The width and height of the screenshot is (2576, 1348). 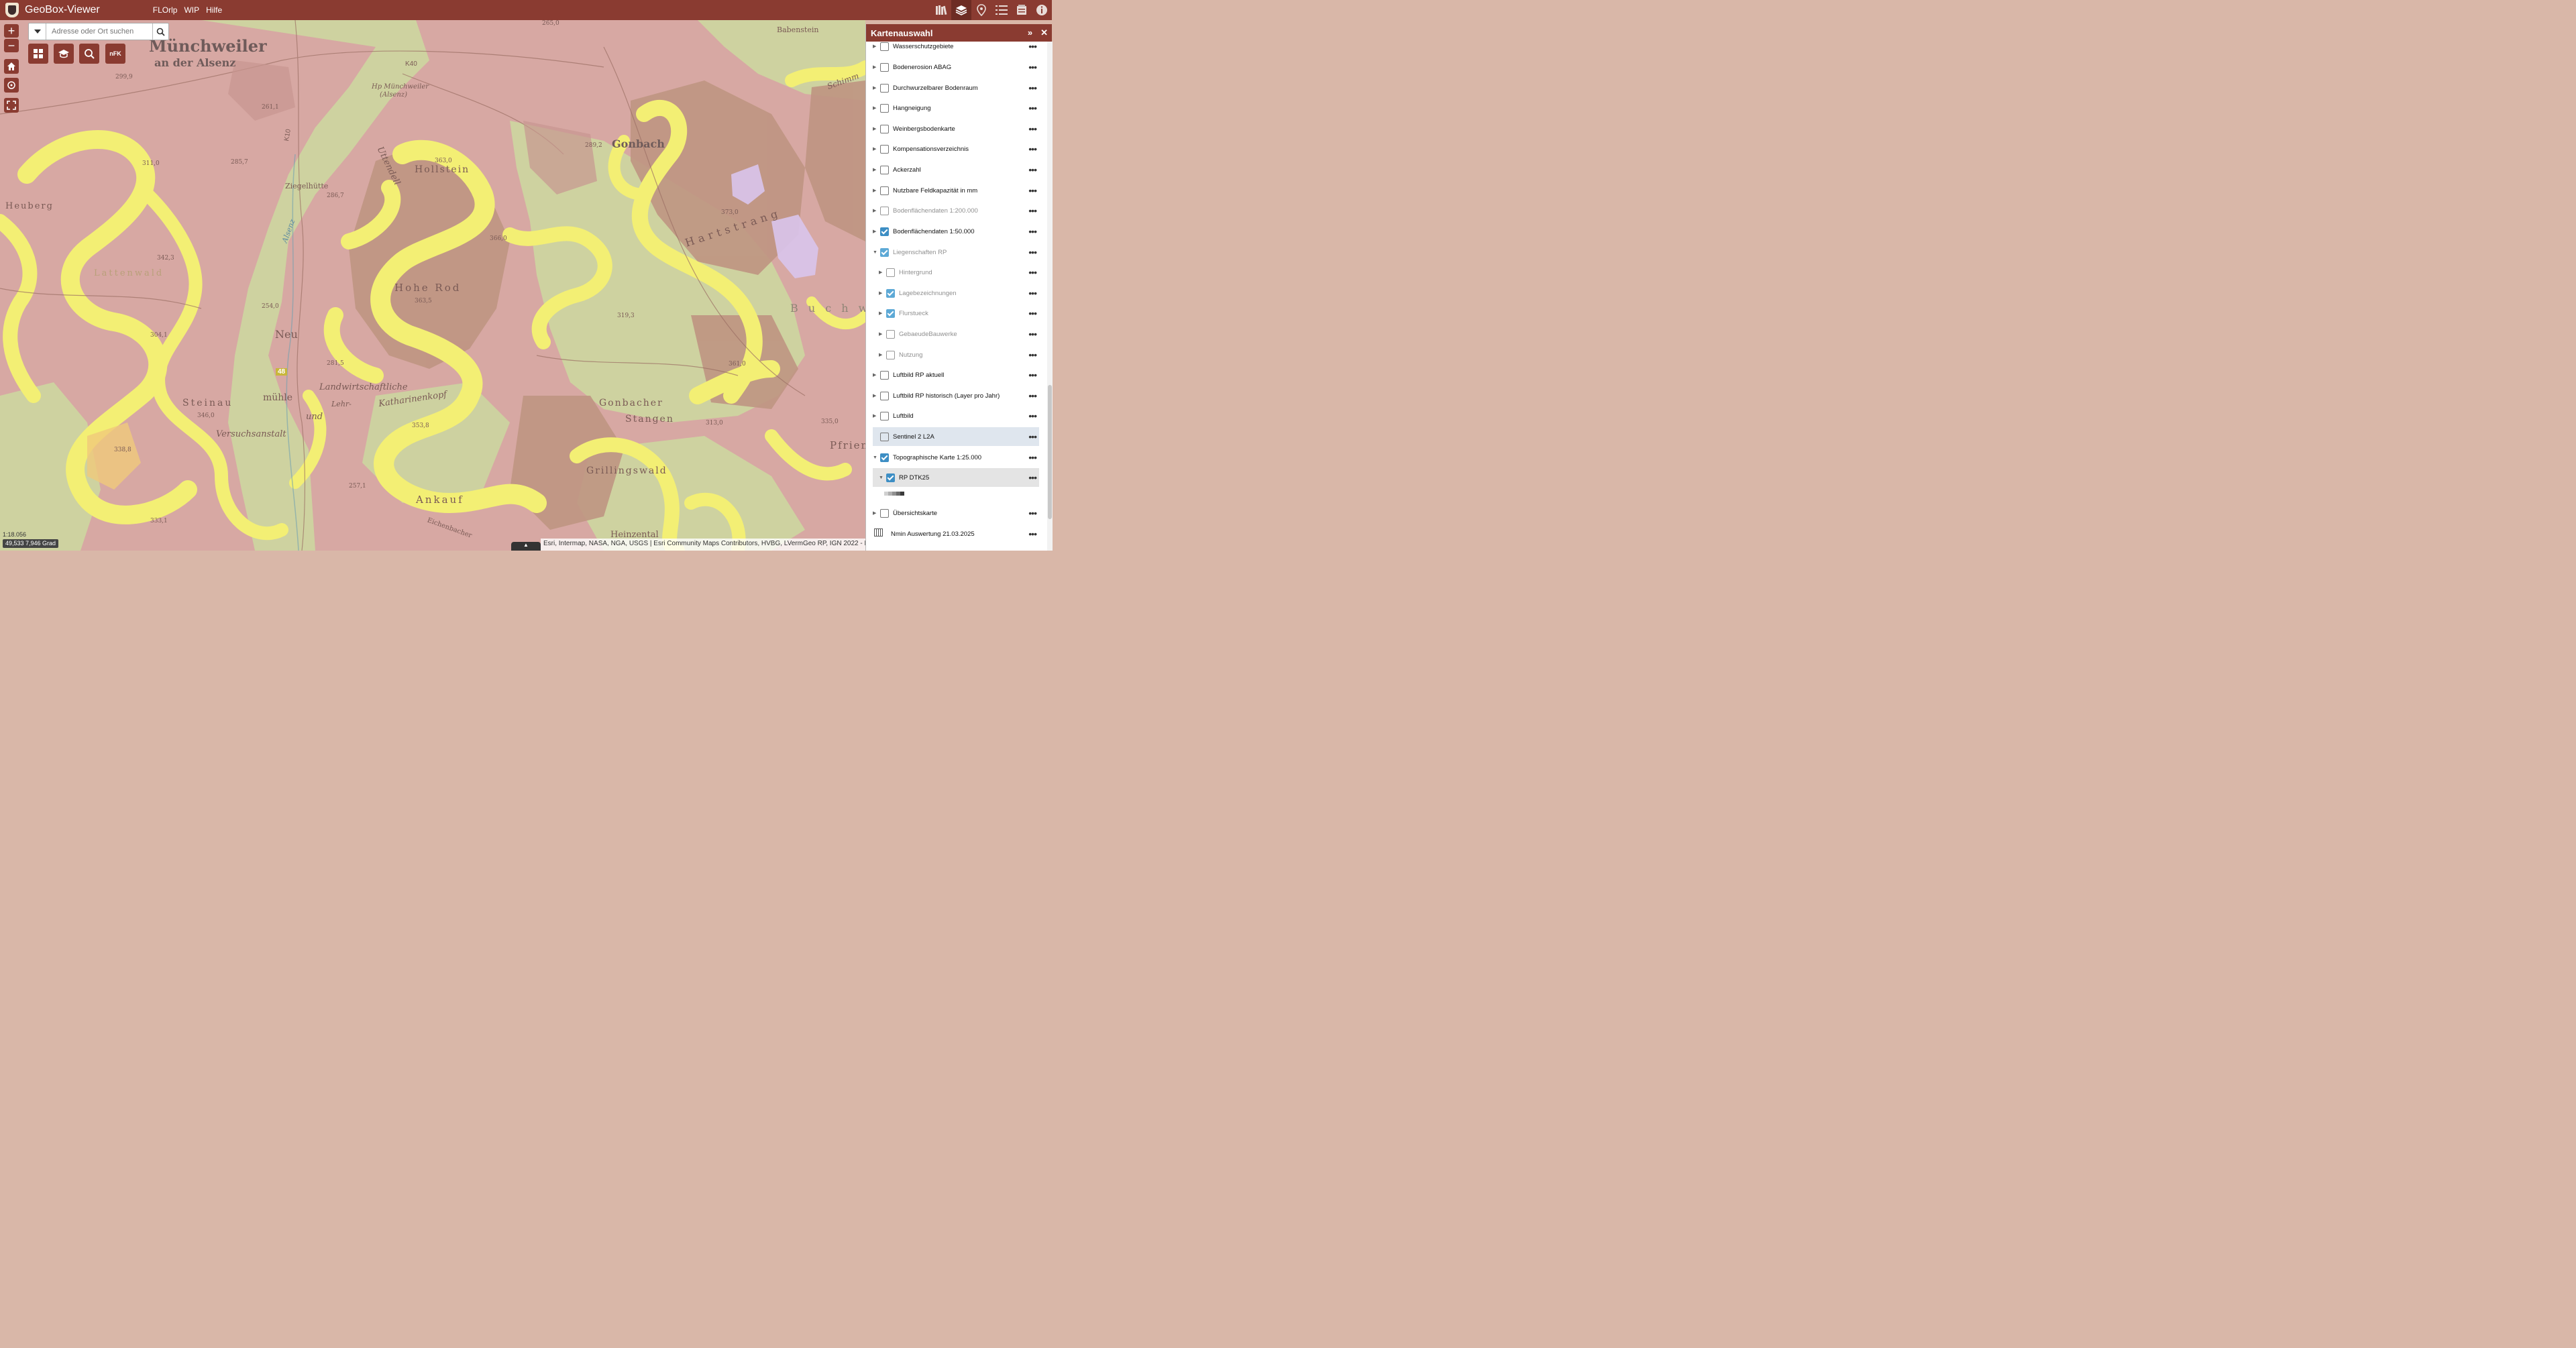 What do you see at coordinates (526, 546) in the screenshot?
I see `attribution-toggle: ▲` at bounding box center [526, 546].